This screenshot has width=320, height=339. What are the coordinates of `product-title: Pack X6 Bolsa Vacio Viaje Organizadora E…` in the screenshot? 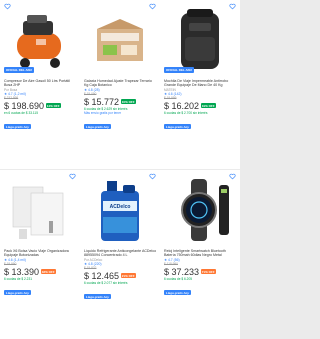 It's located at (40, 253).